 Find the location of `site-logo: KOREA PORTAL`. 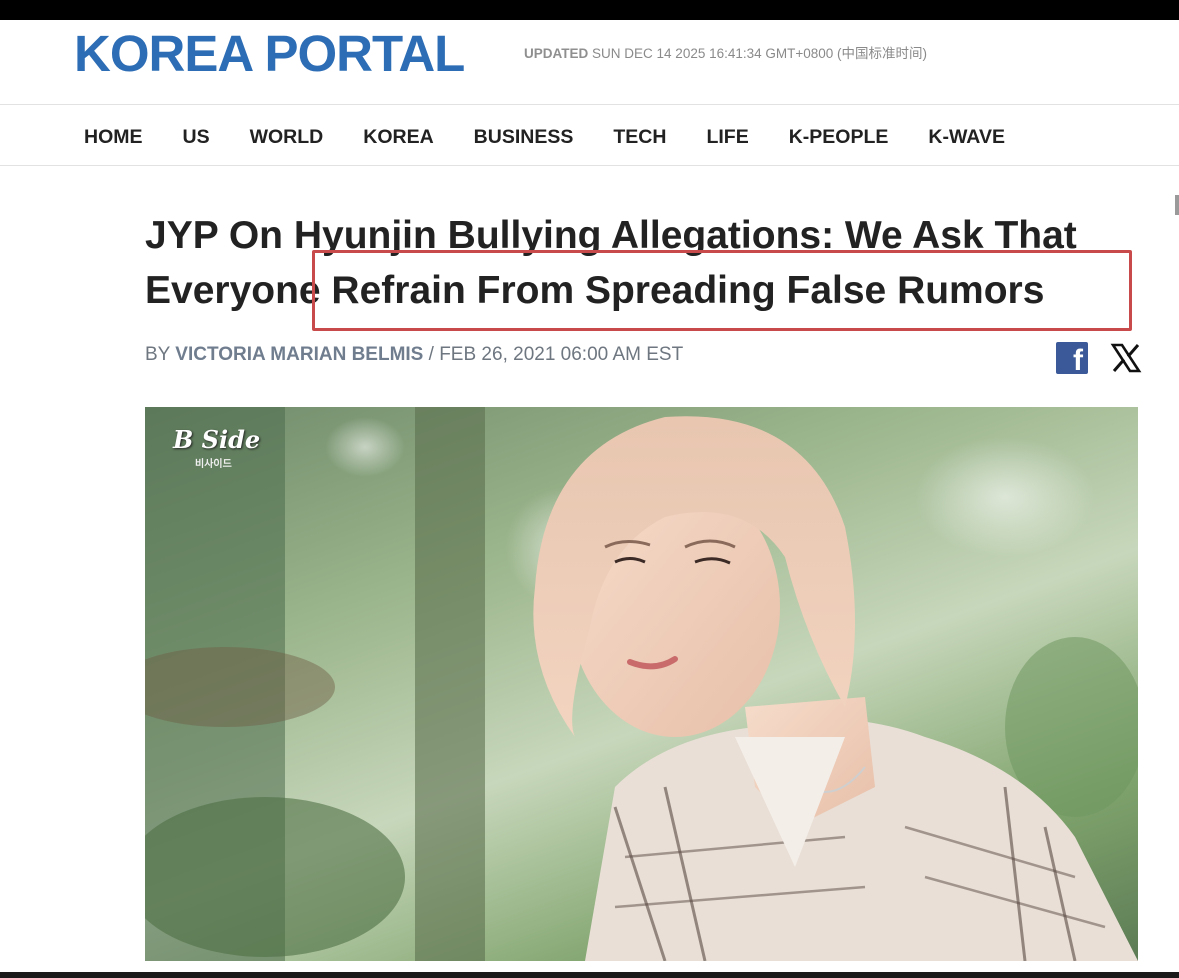

site-logo: KOREA PORTAL is located at coordinates (269, 53).